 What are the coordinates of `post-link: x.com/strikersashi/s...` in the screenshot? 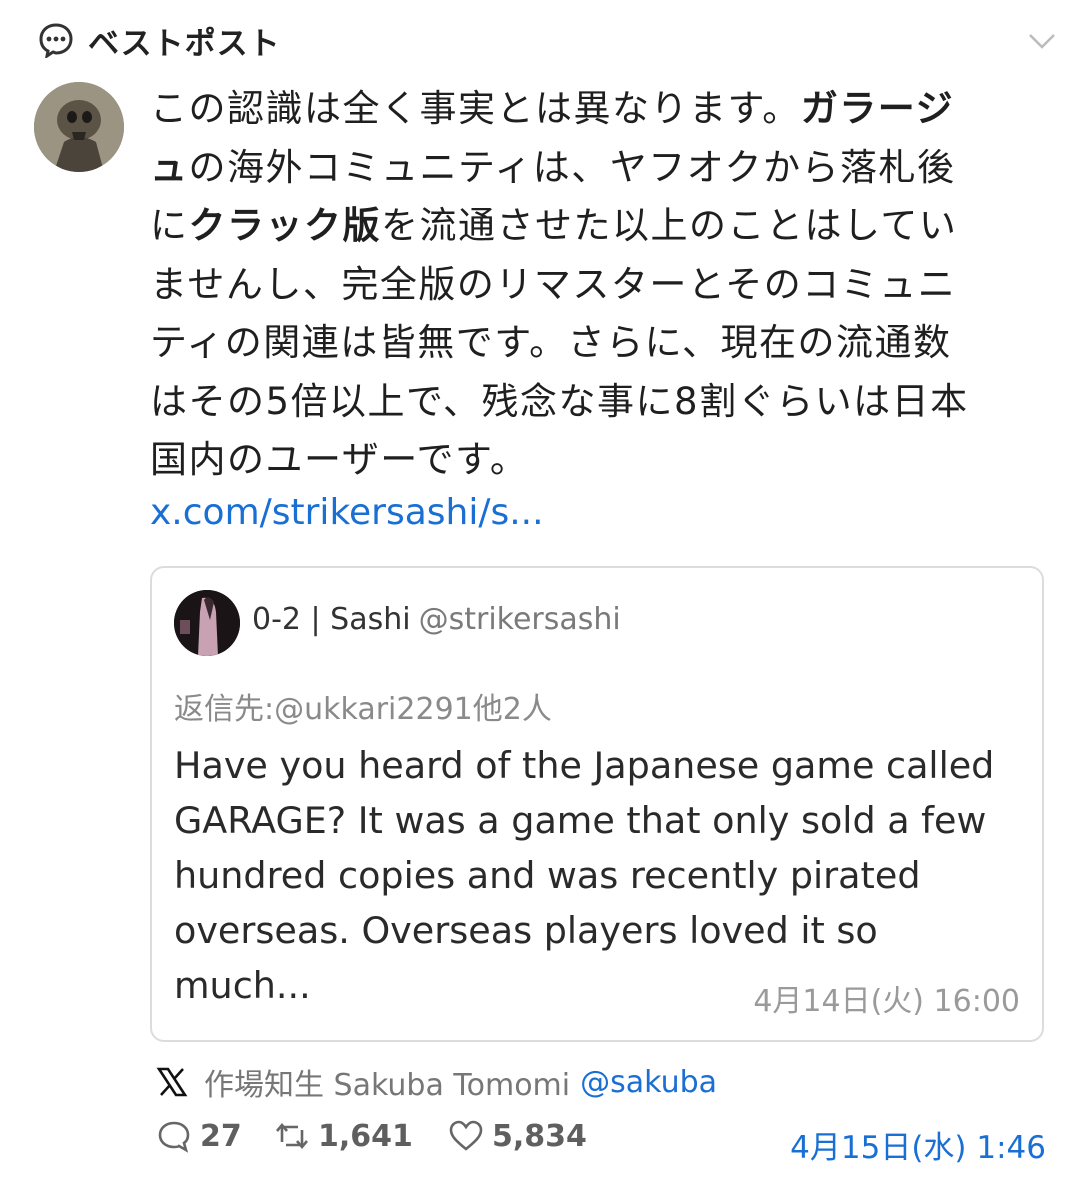 It's located at (347, 512).